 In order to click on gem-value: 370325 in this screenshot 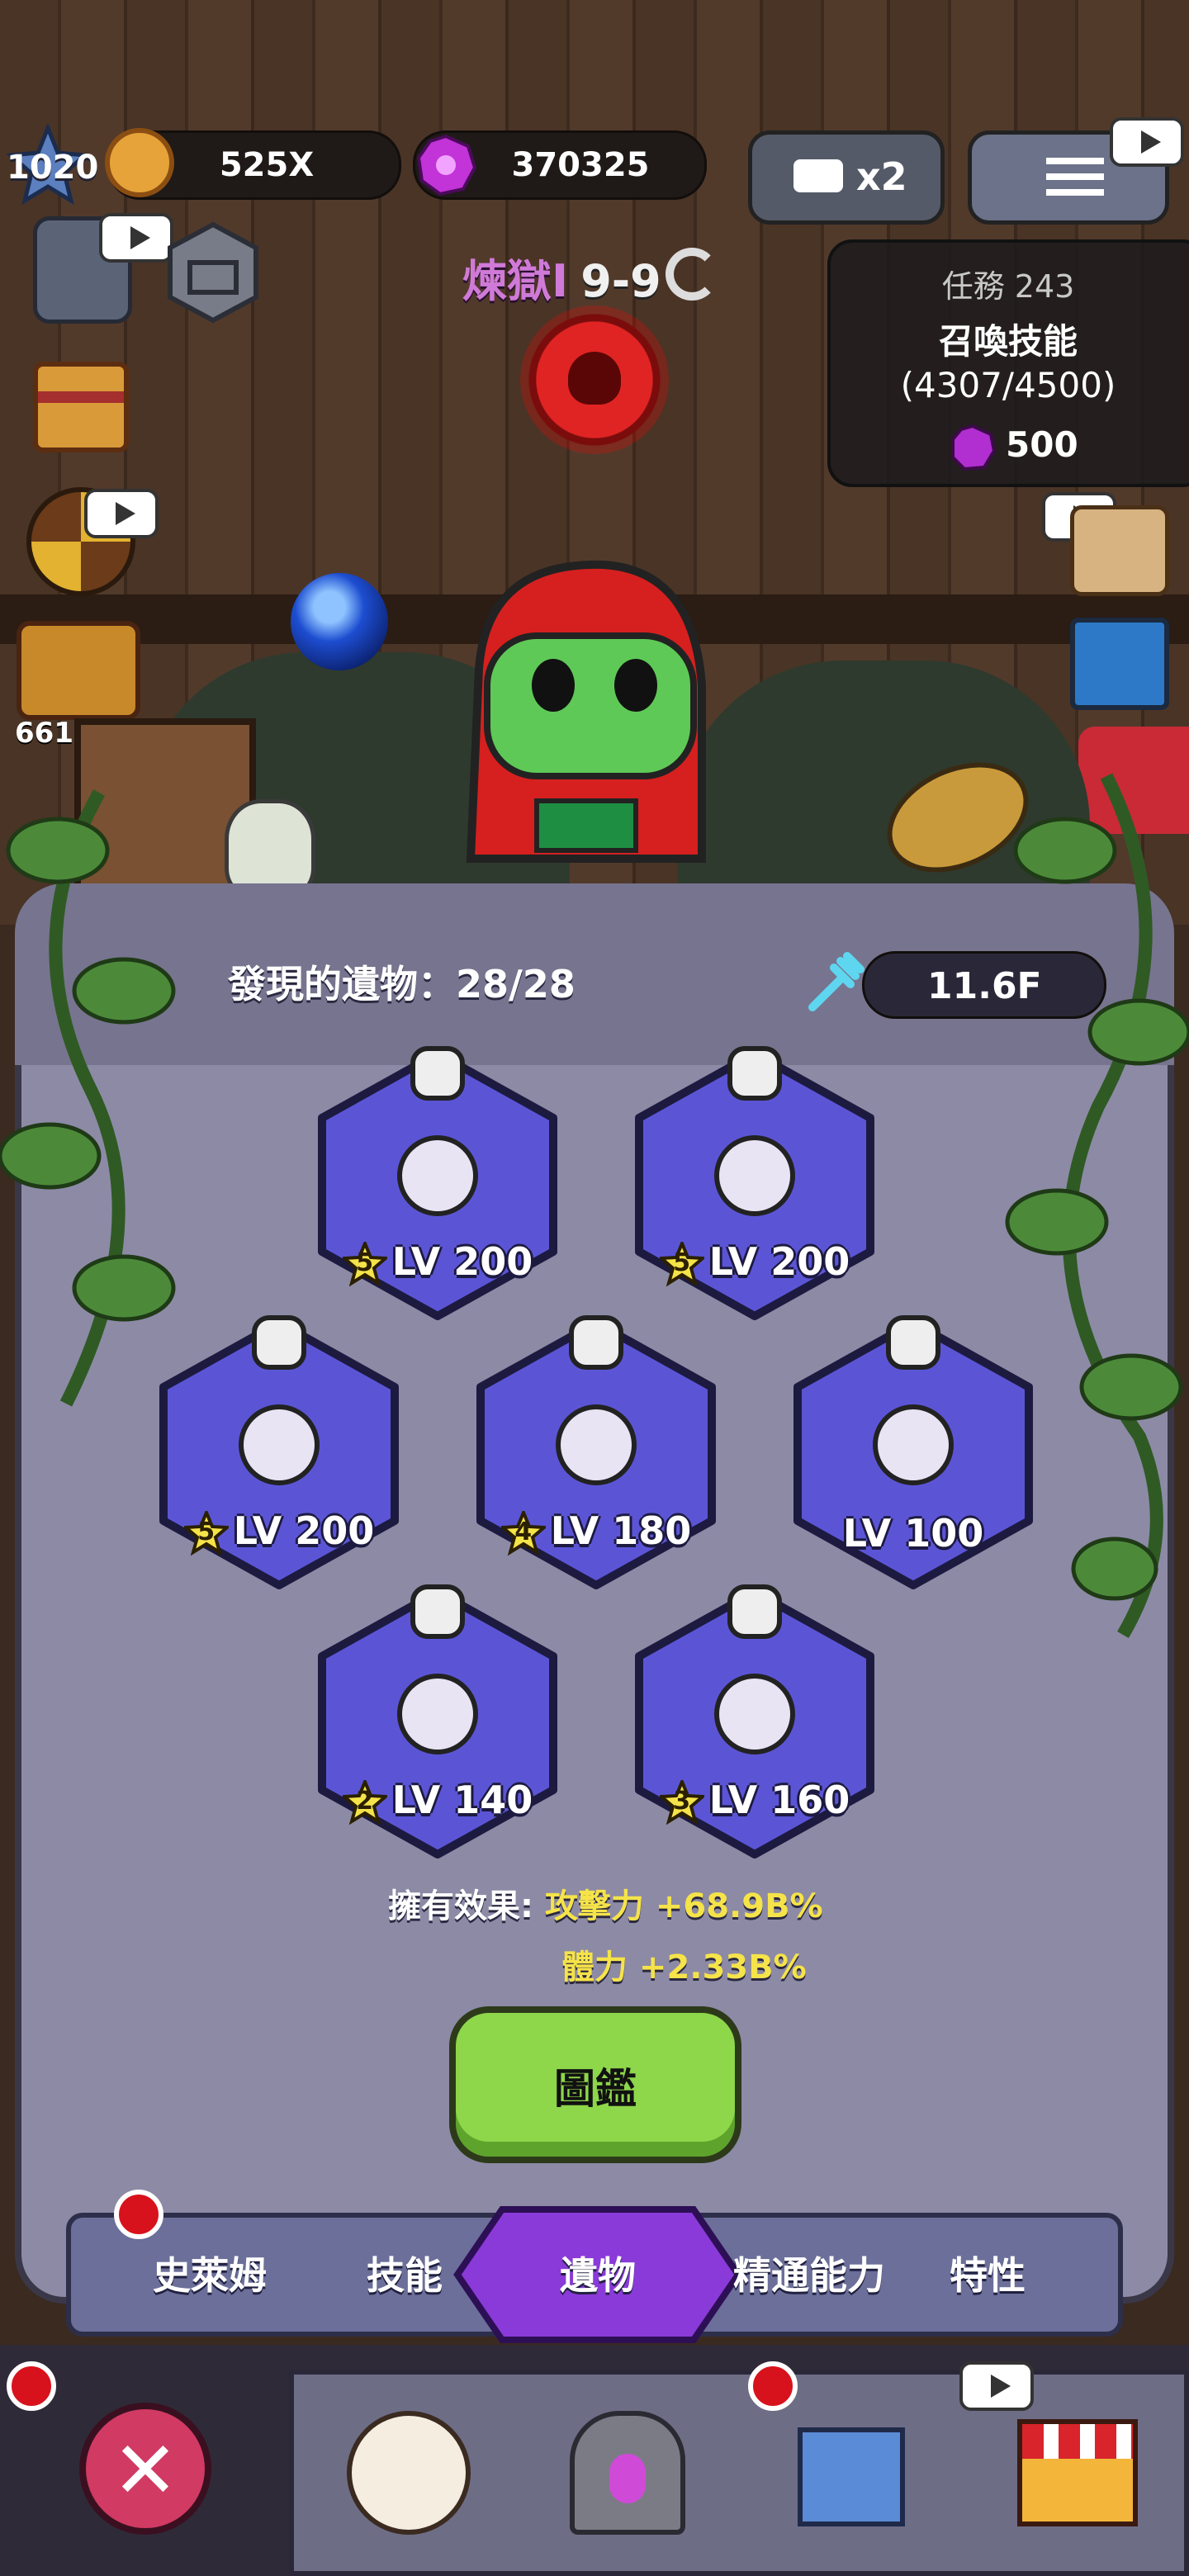, I will do `click(580, 165)`.